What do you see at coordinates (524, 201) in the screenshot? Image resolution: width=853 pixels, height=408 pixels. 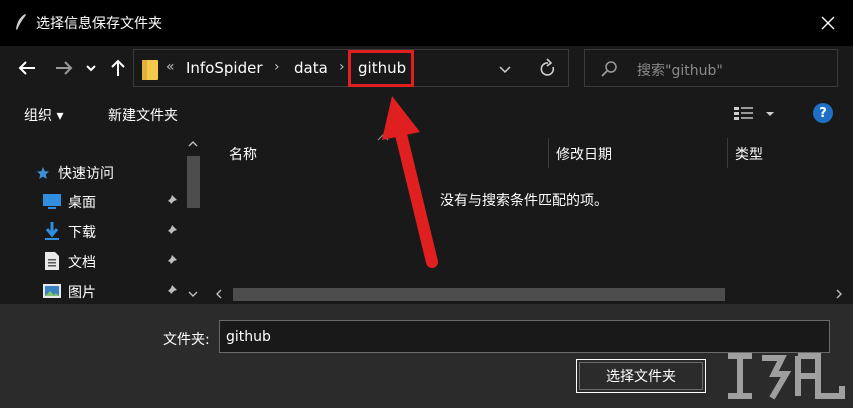 I see `empty-message: 没有与搜索条件匹配的项。` at bounding box center [524, 201].